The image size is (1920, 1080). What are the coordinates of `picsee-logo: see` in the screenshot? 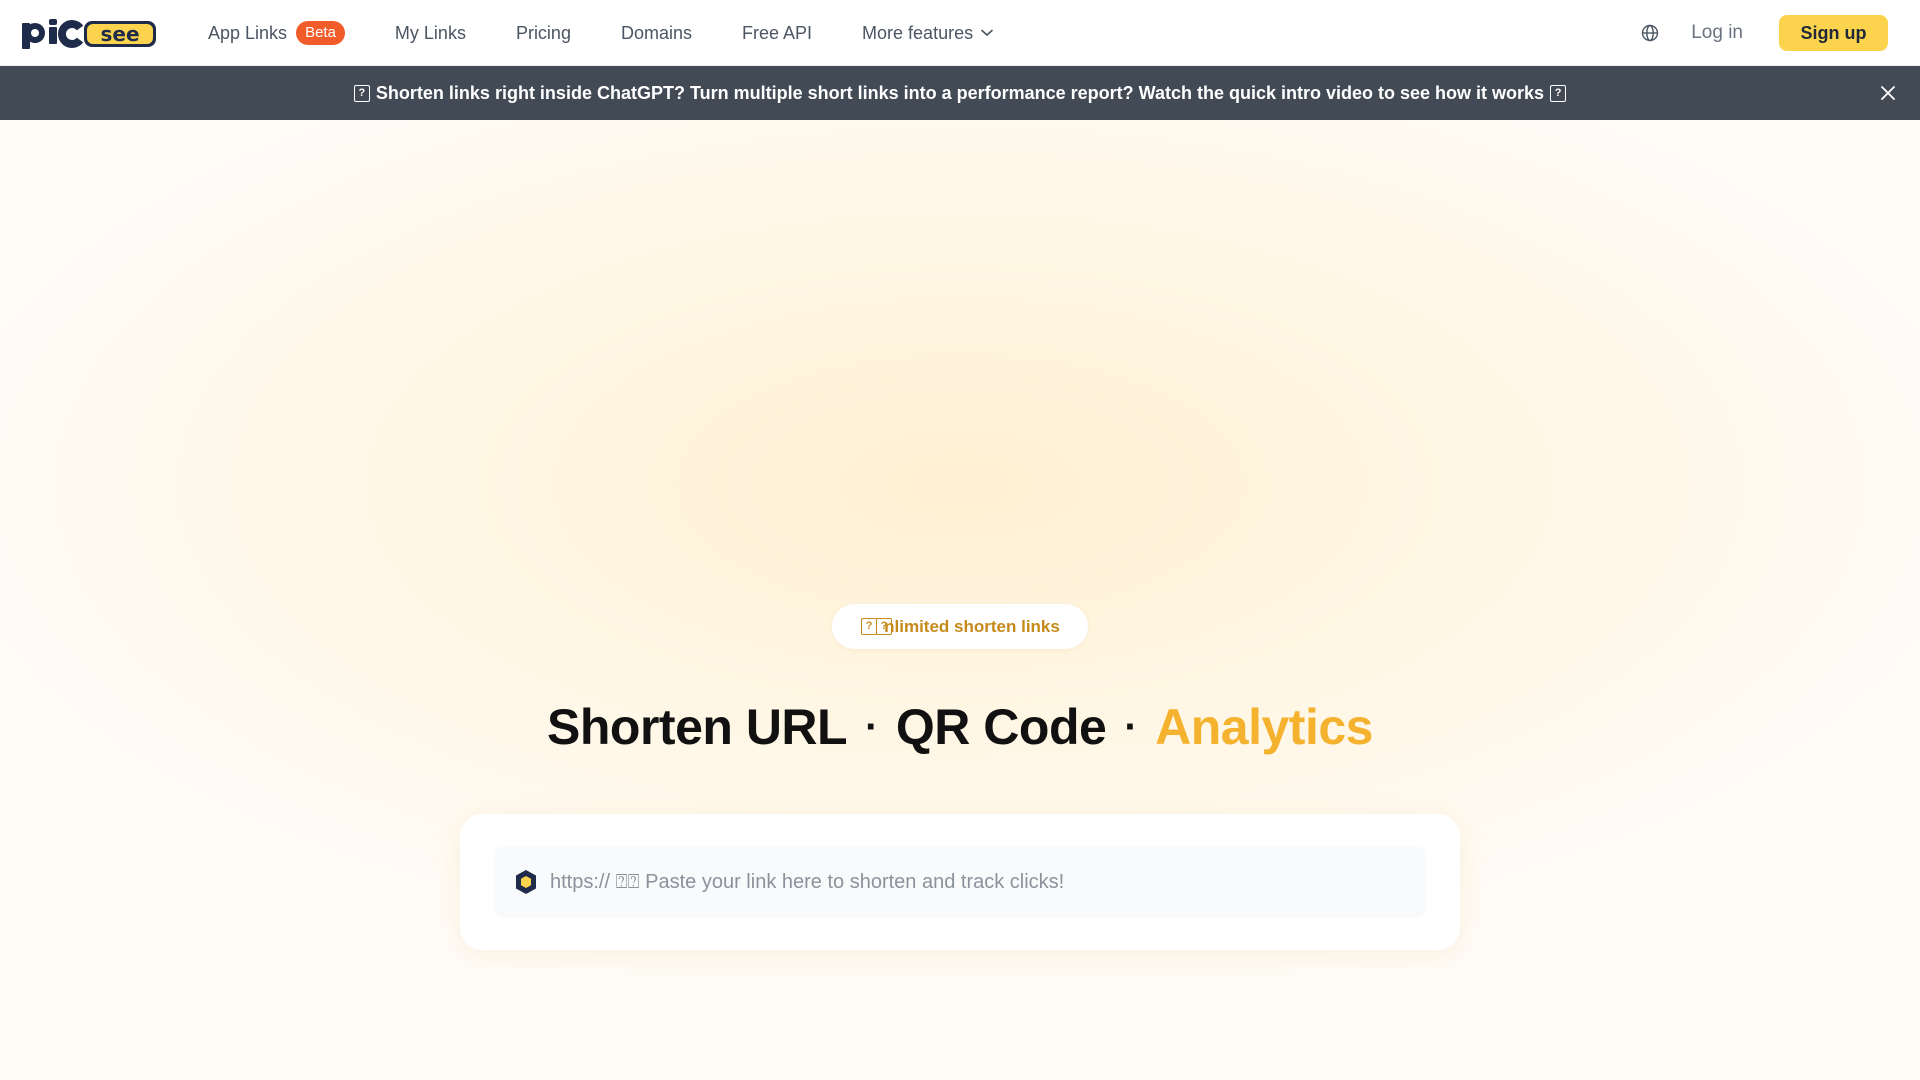 It's located at (89, 33).